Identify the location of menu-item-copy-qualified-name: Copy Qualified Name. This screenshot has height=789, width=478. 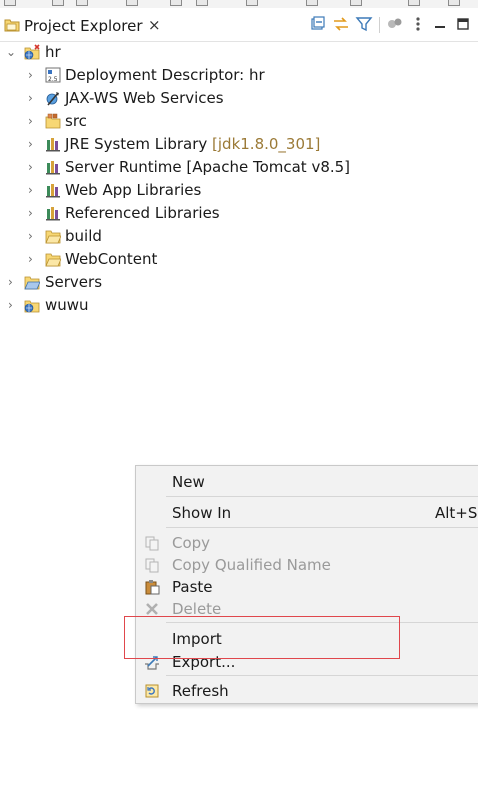
(307, 565).